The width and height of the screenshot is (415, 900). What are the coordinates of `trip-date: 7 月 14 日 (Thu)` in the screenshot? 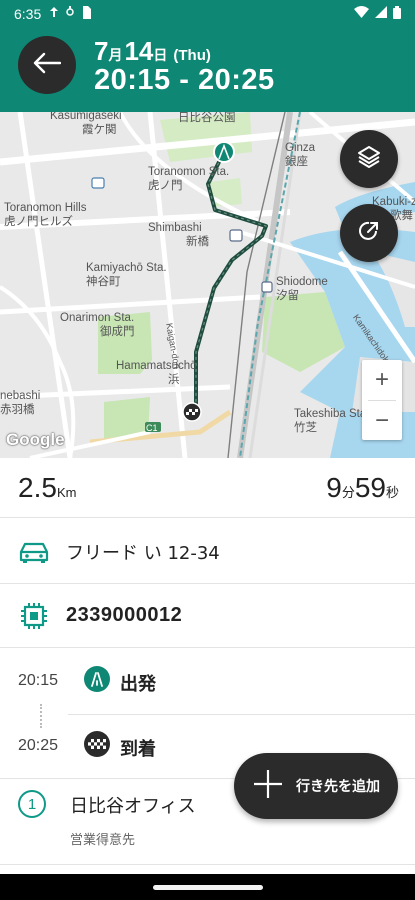 It's located at (152, 51).